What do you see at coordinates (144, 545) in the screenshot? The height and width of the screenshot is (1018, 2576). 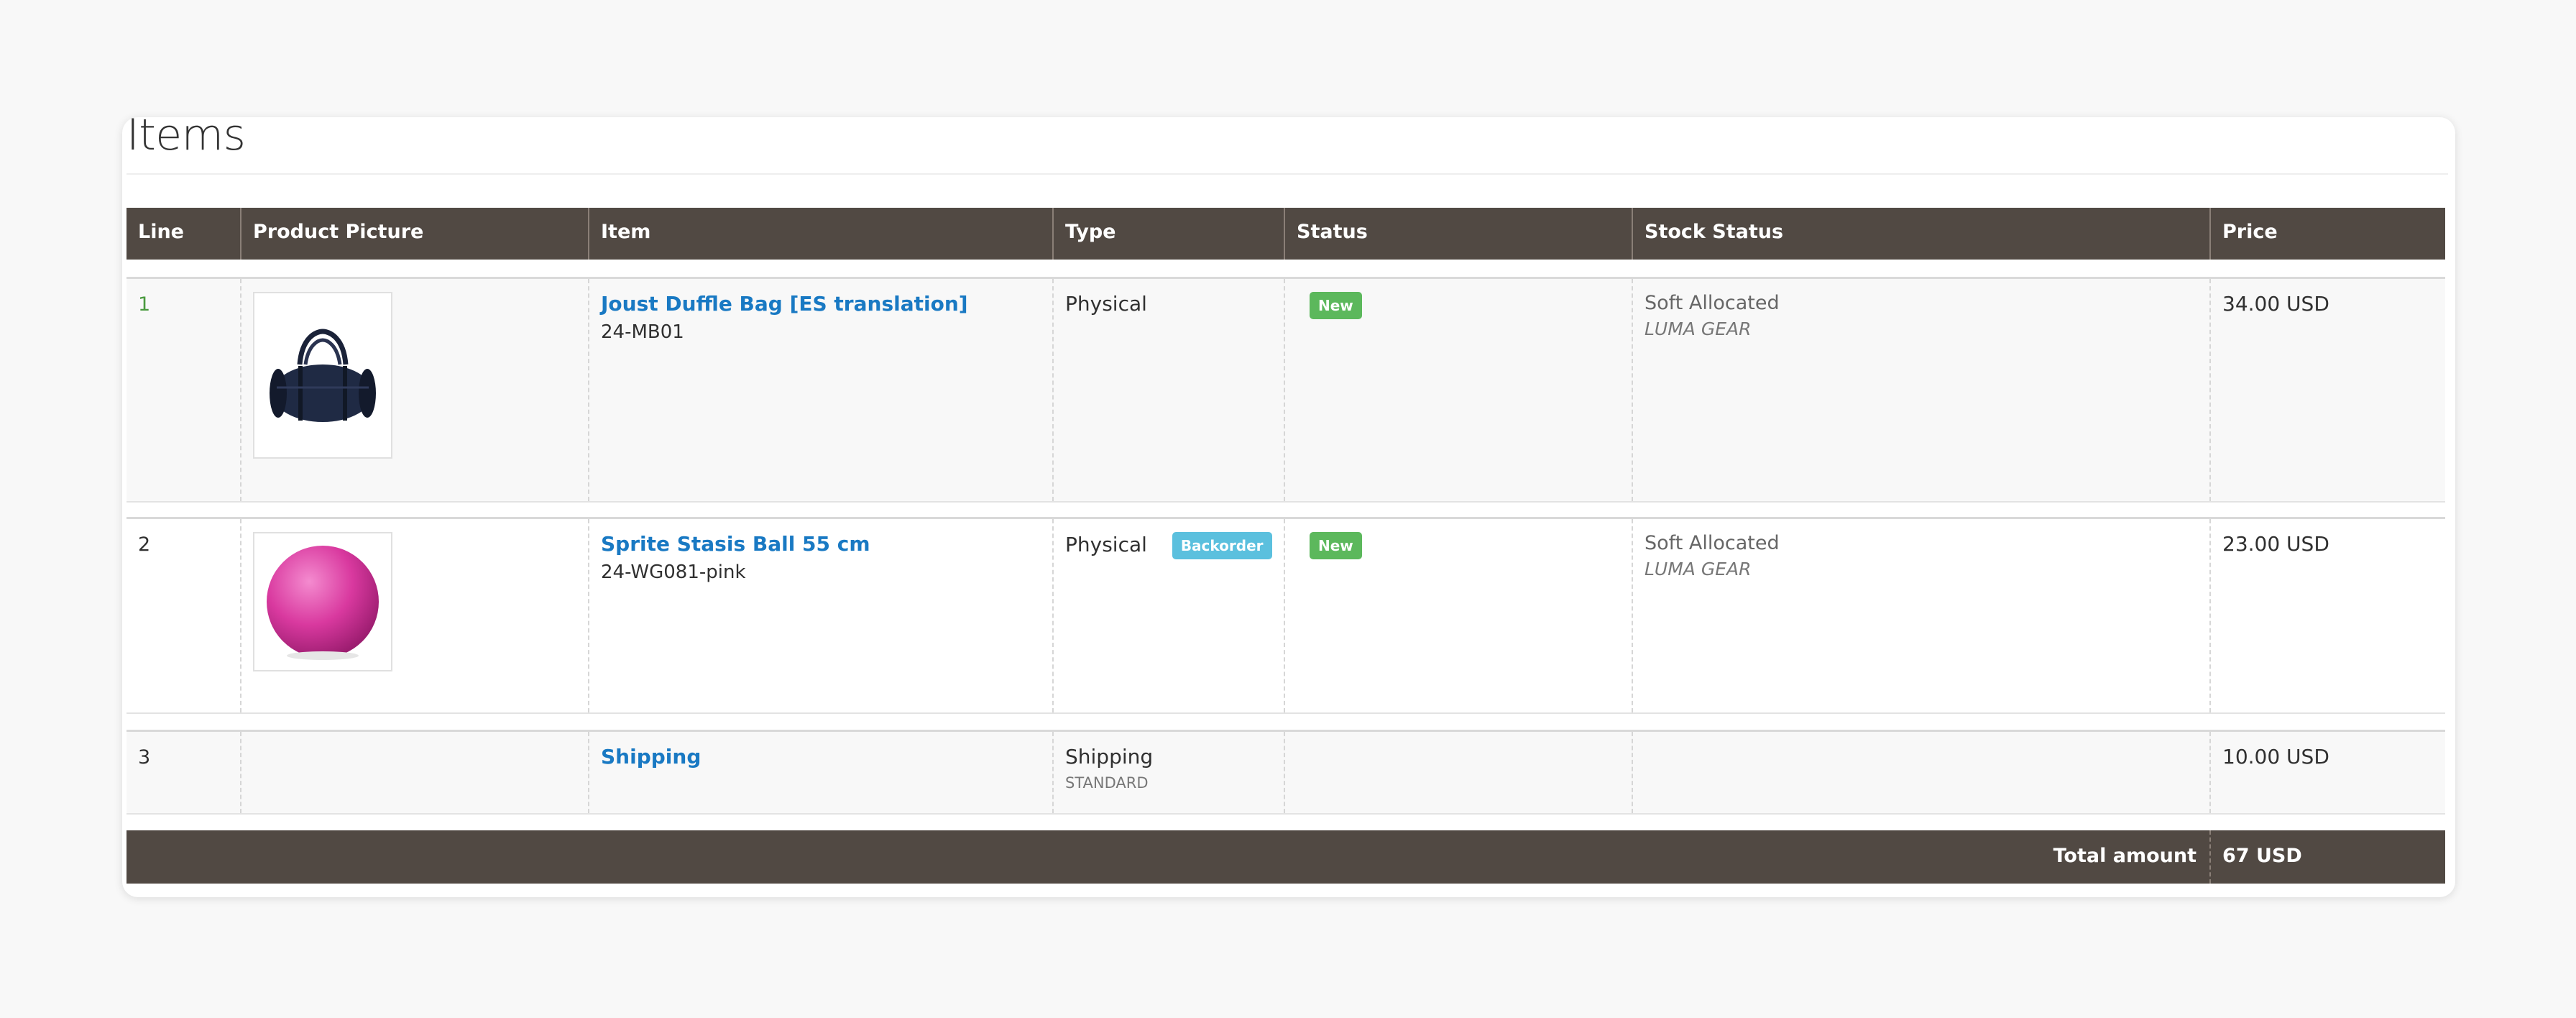 I see `line-number: 2` at bounding box center [144, 545].